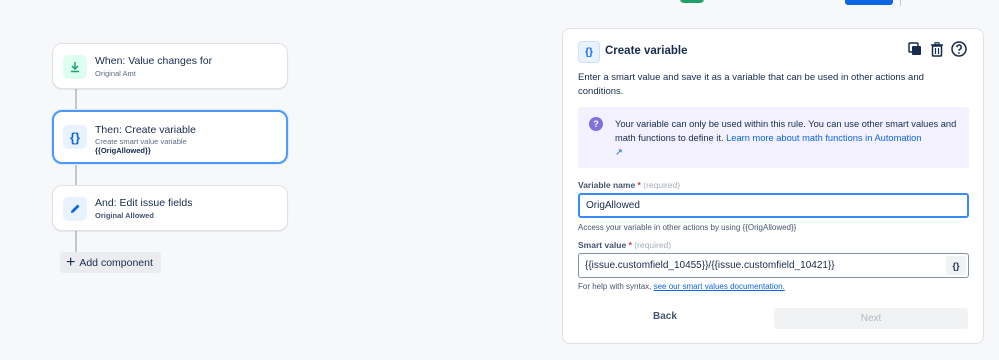  Describe the element at coordinates (719, 286) in the screenshot. I see `smart-values-docs-link: see our smart values documentation.` at that location.